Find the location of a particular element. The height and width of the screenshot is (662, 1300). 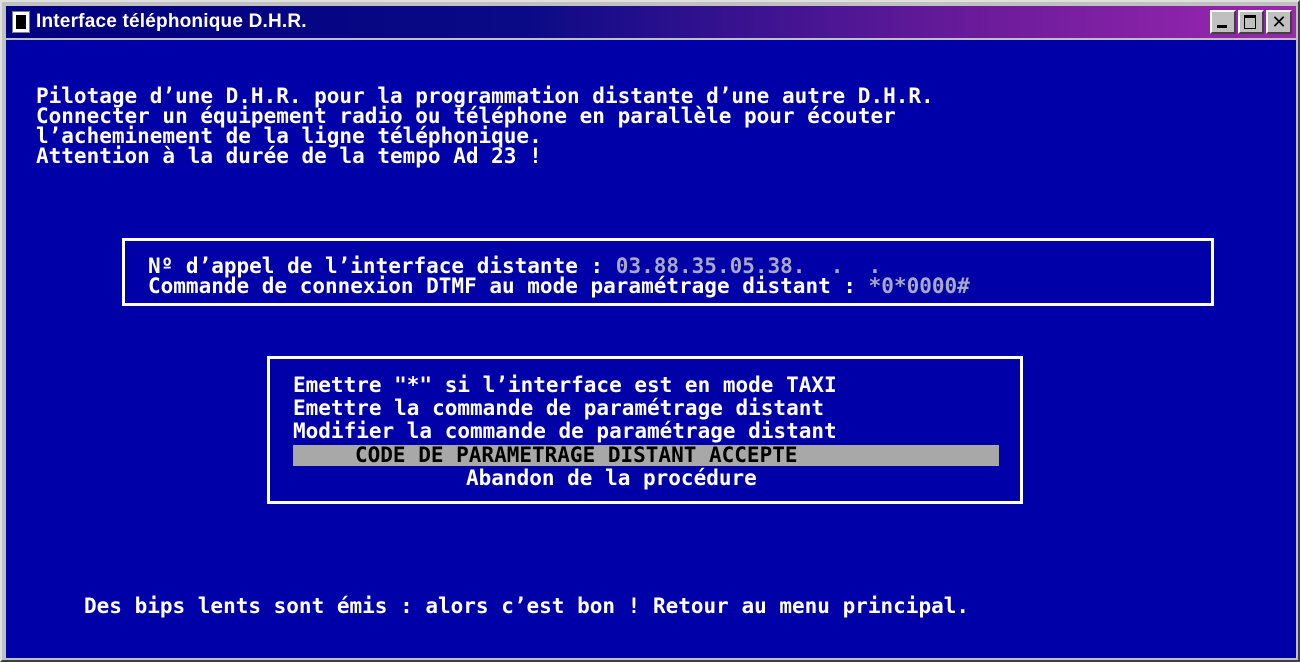

menu-item-label: CODE DE PARAMETRAGE DISTANT ACCEPTE is located at coordinates (576, 455).